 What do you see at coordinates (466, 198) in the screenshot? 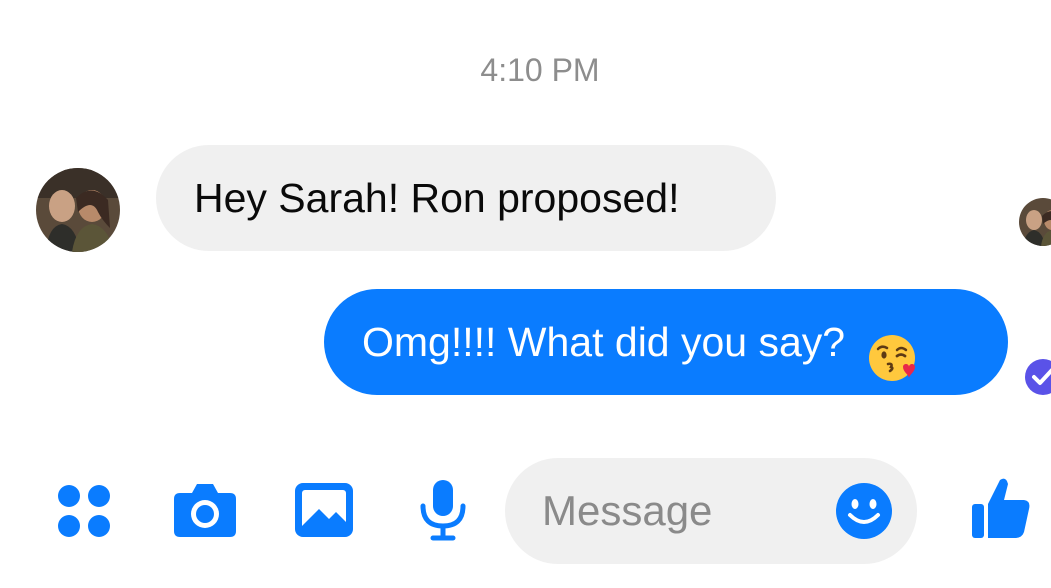
I see `incoming-message-bubble: Hey Sarah! Ron proposed!` at bounding box center [466, 198].